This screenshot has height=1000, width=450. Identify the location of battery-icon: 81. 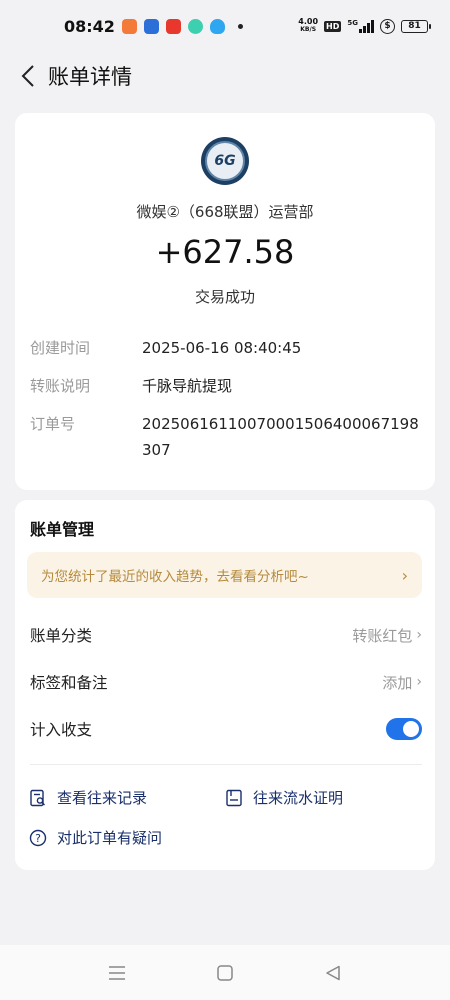
(416, 26).